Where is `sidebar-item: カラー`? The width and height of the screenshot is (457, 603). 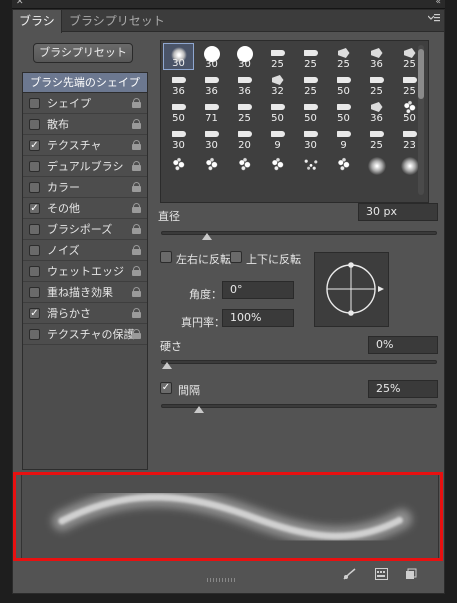 sidebar-item: カラー is located at coordinates (85, 187).